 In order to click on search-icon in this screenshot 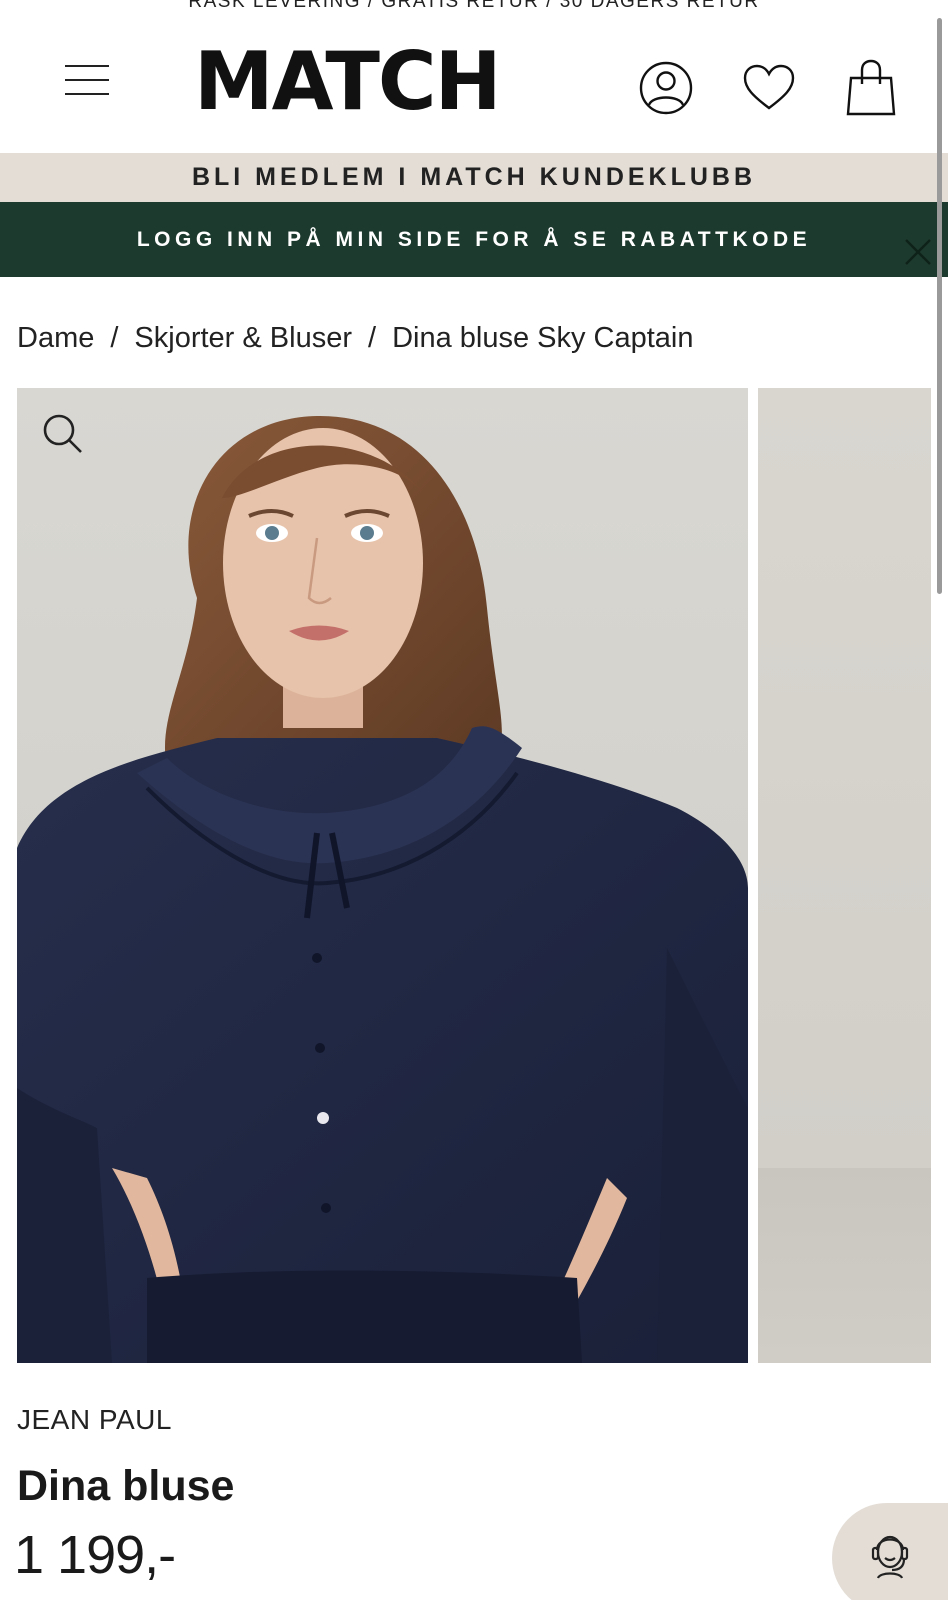, I will do `click(63, 434)`.